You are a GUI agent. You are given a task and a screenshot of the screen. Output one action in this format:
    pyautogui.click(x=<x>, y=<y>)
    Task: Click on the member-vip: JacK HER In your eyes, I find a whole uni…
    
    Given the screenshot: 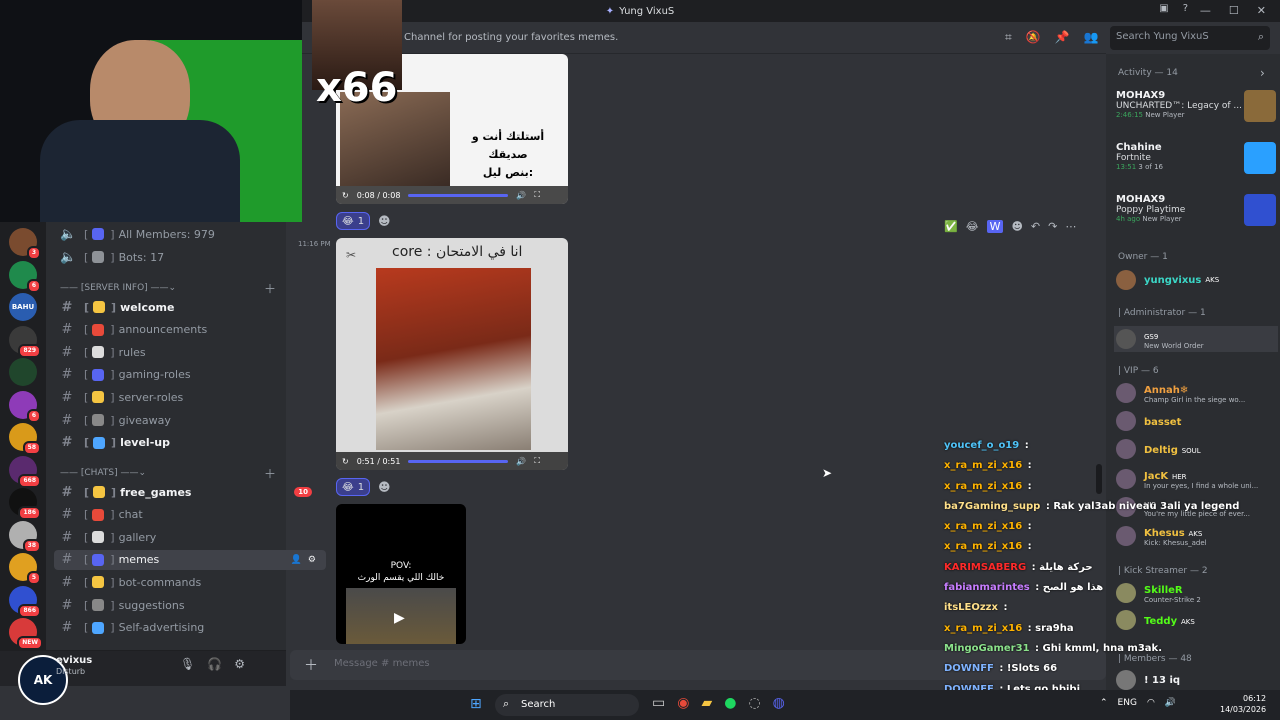 What is the action you would take?
    pyautogui.click(x=1196, y=479)
    